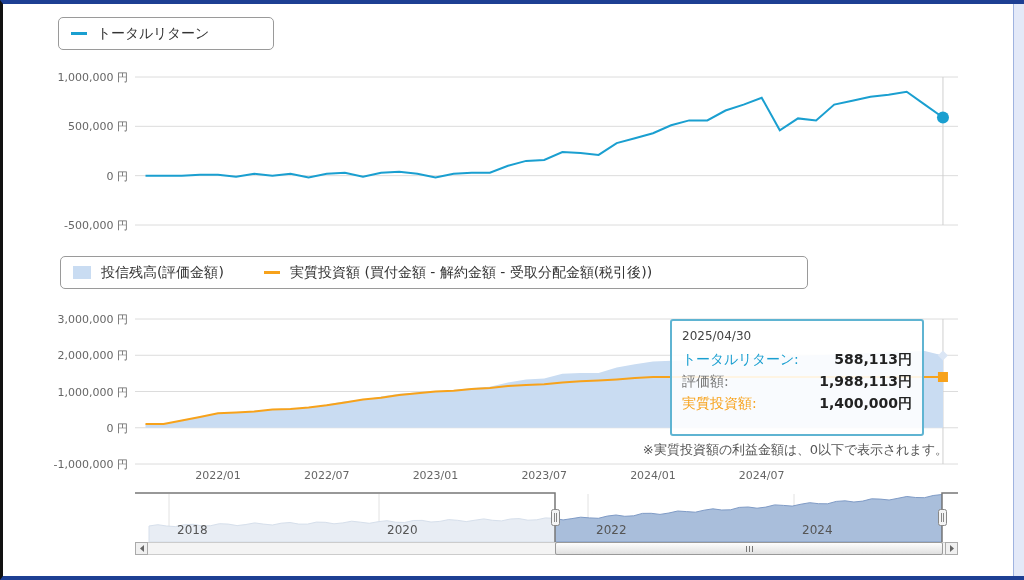 Image resolution: width=1024 pixels, height=580 pixels. What do you see at coordinates (162, 272) in the screenshot?
I see `legend-label: 投信残高(評価金額)` at bounding box center [162, 272].